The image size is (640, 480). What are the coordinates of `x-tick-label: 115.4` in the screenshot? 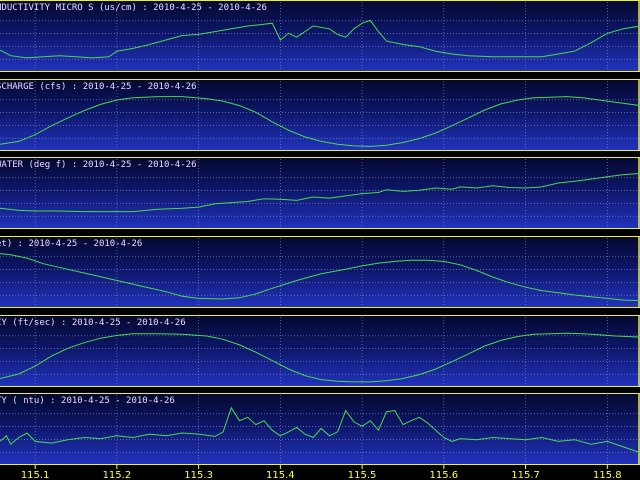 It's located at (280, 475).